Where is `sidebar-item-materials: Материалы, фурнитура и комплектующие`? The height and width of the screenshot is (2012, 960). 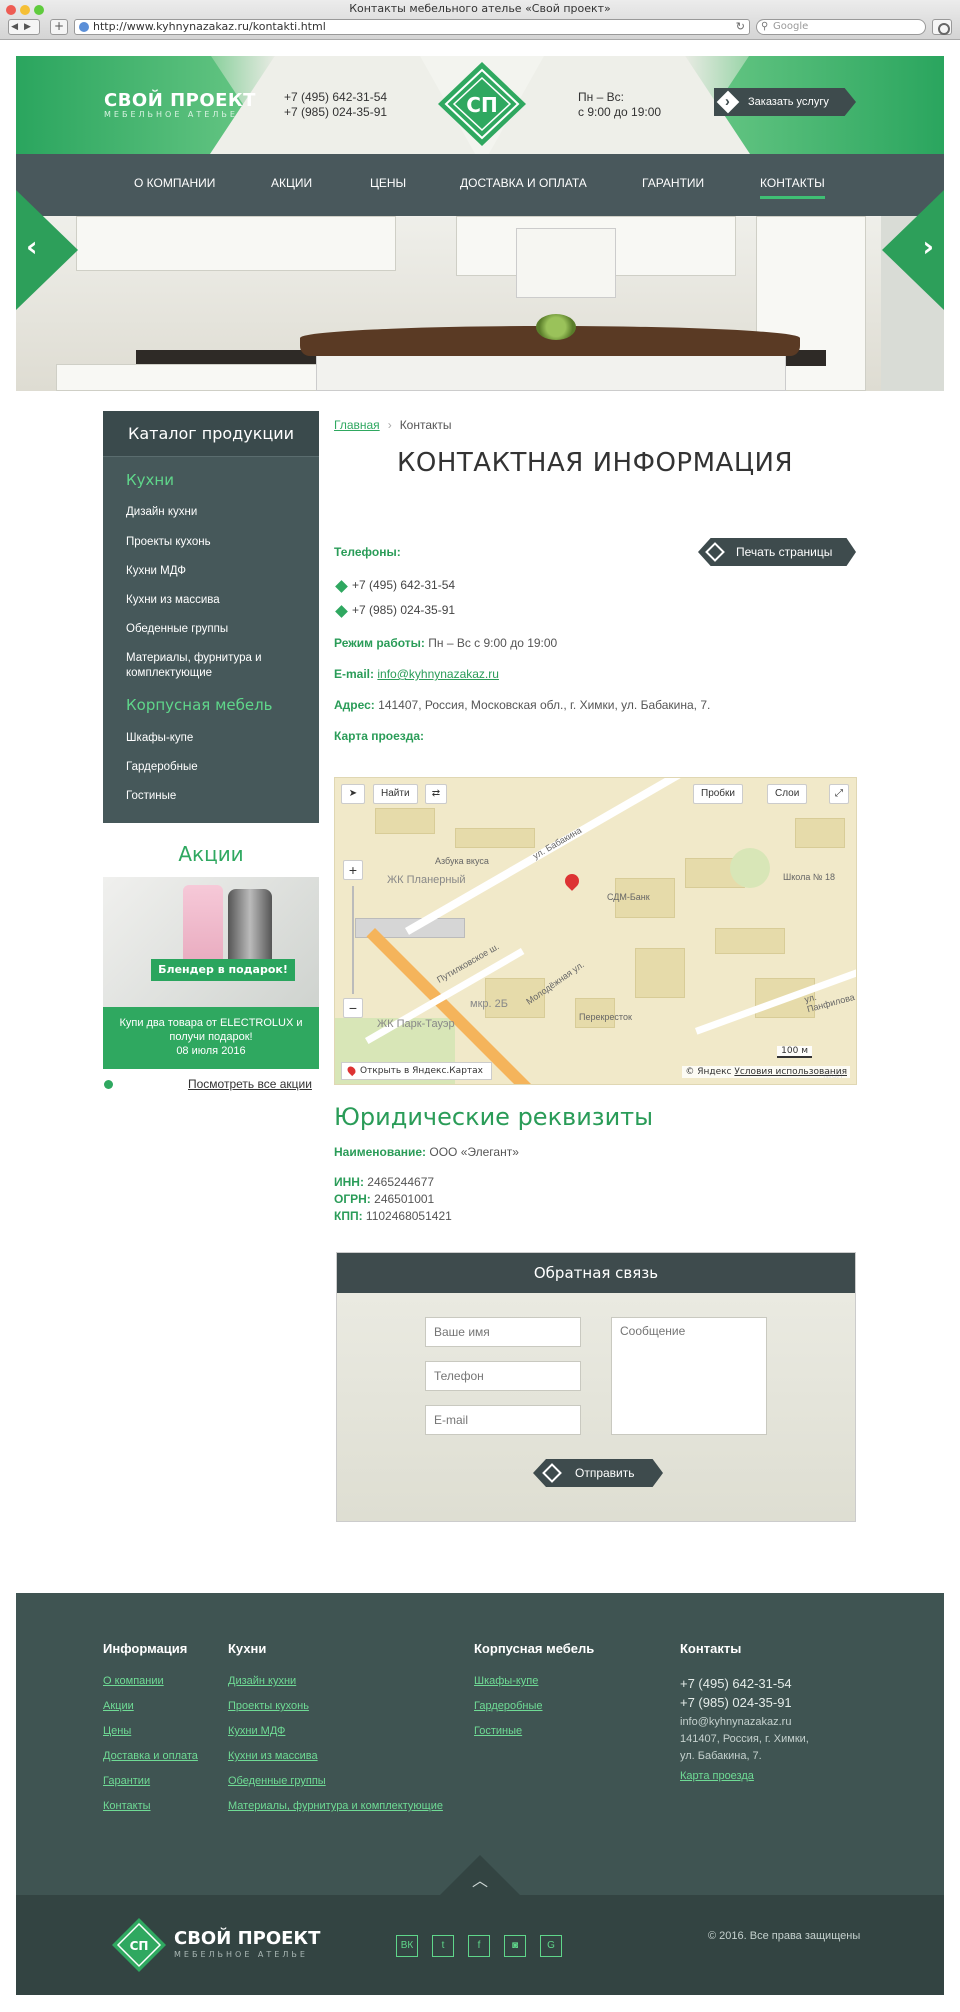 sidebar-item-materials: Материалы, фурнитура и комплектующие is located at coordinates (216, 666).